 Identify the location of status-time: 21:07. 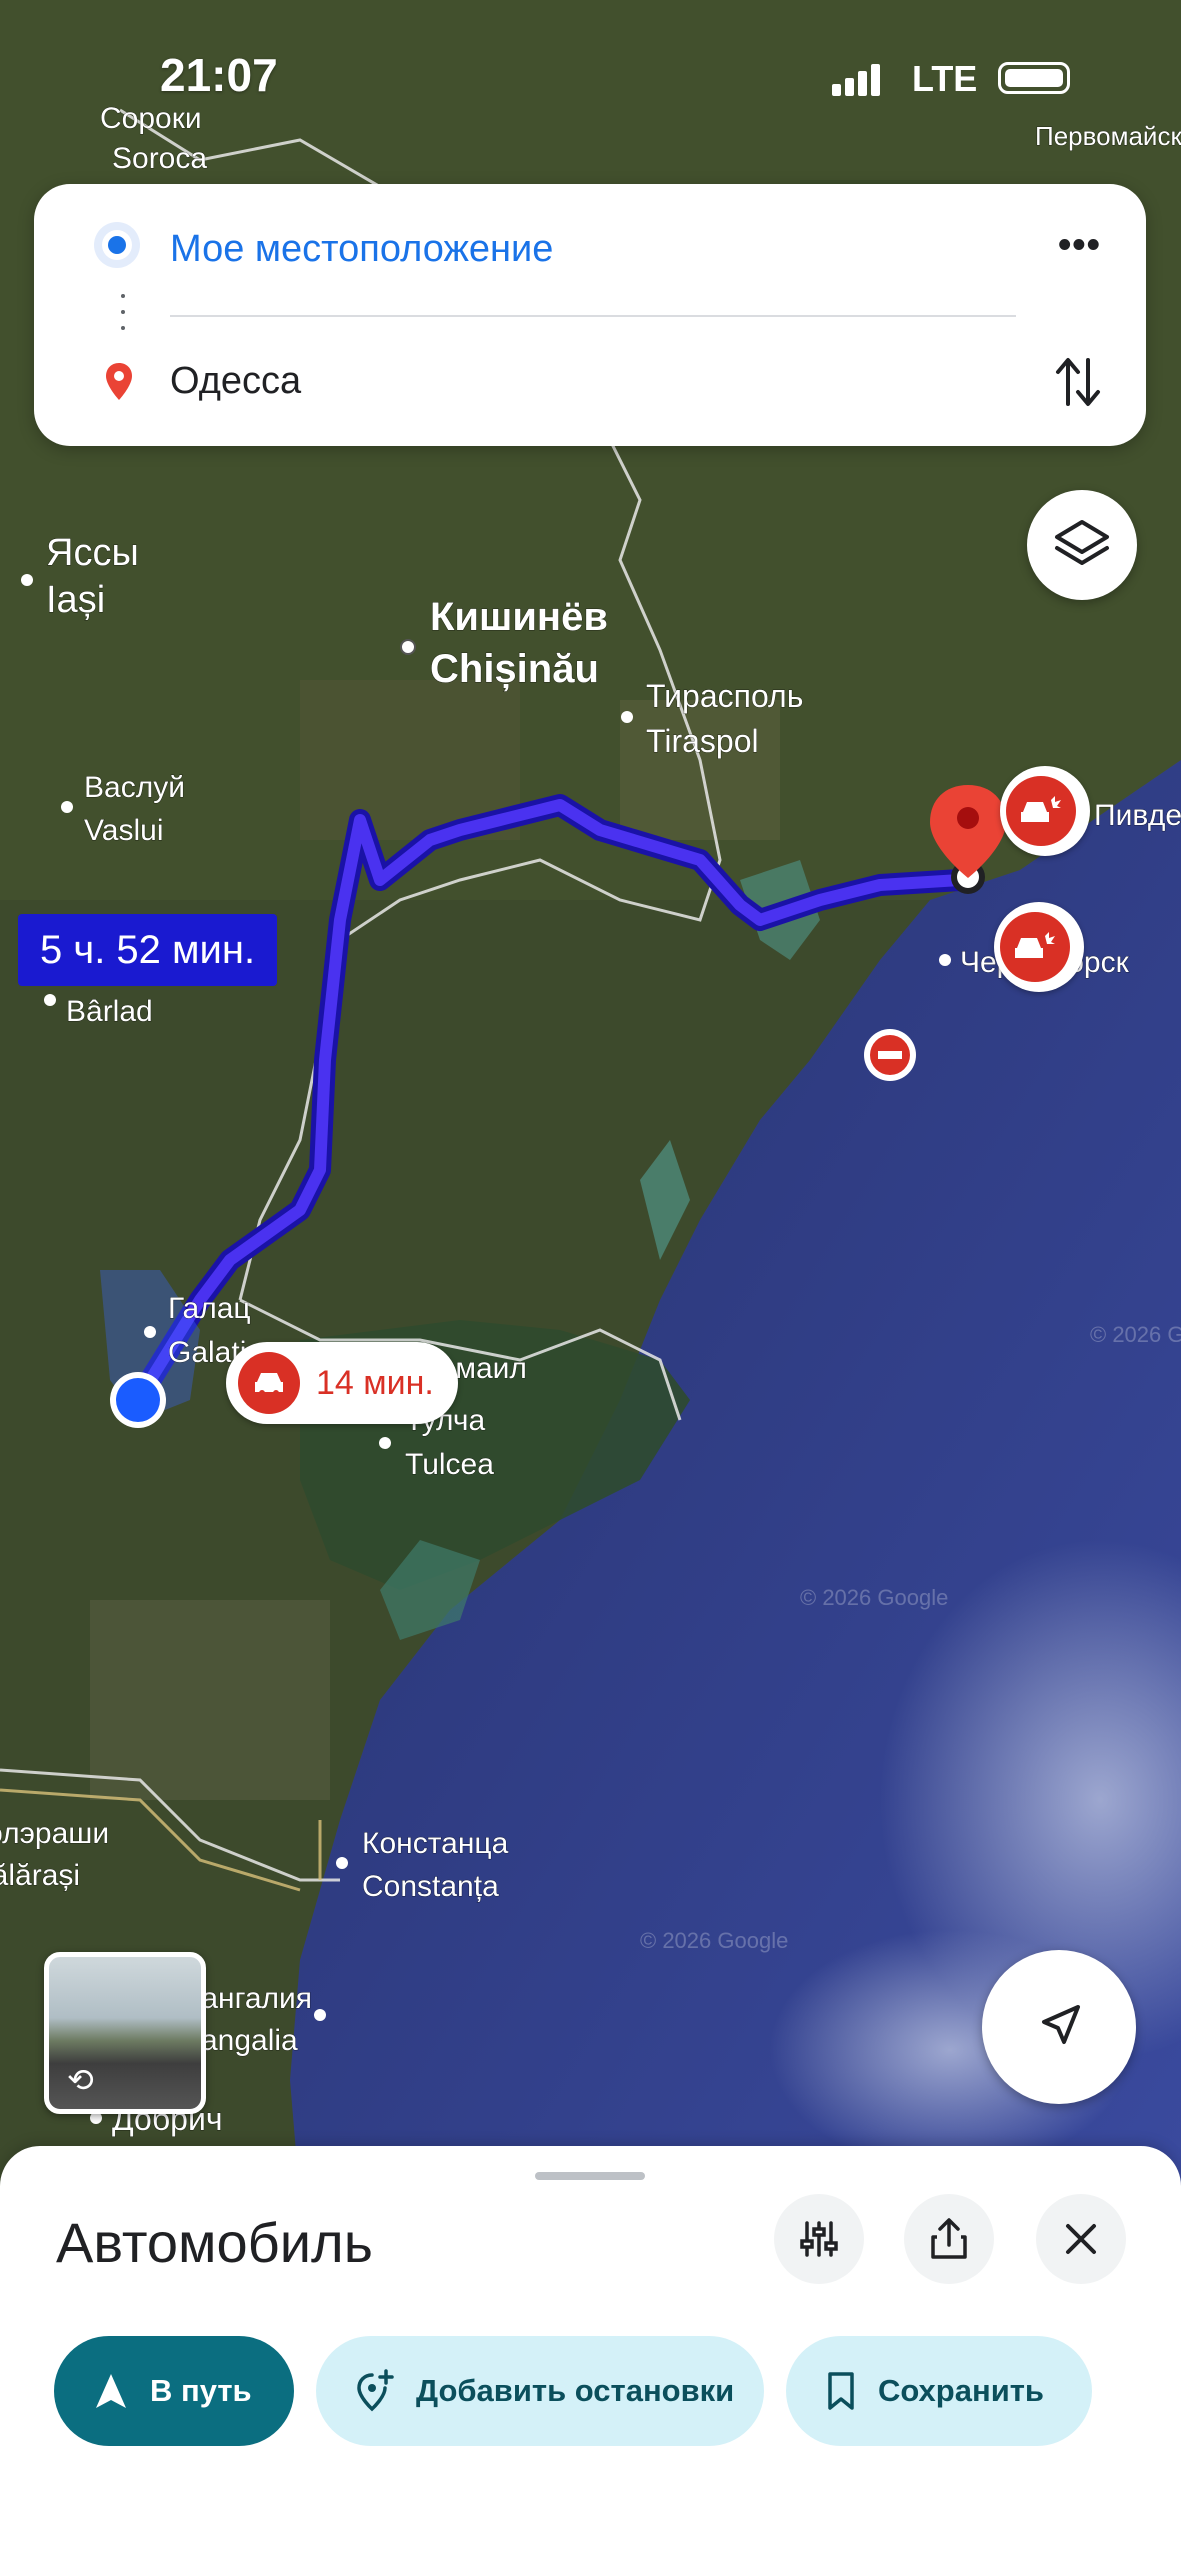
(219, 75).